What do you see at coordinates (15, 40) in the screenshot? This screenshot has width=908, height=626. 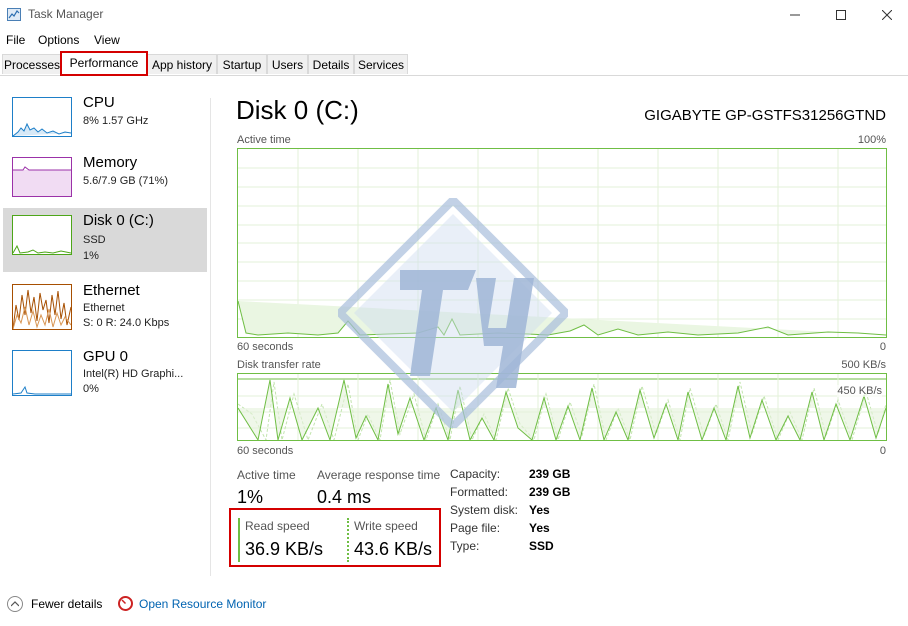 I see `menu-file: File` at bounding box center [15, 40].